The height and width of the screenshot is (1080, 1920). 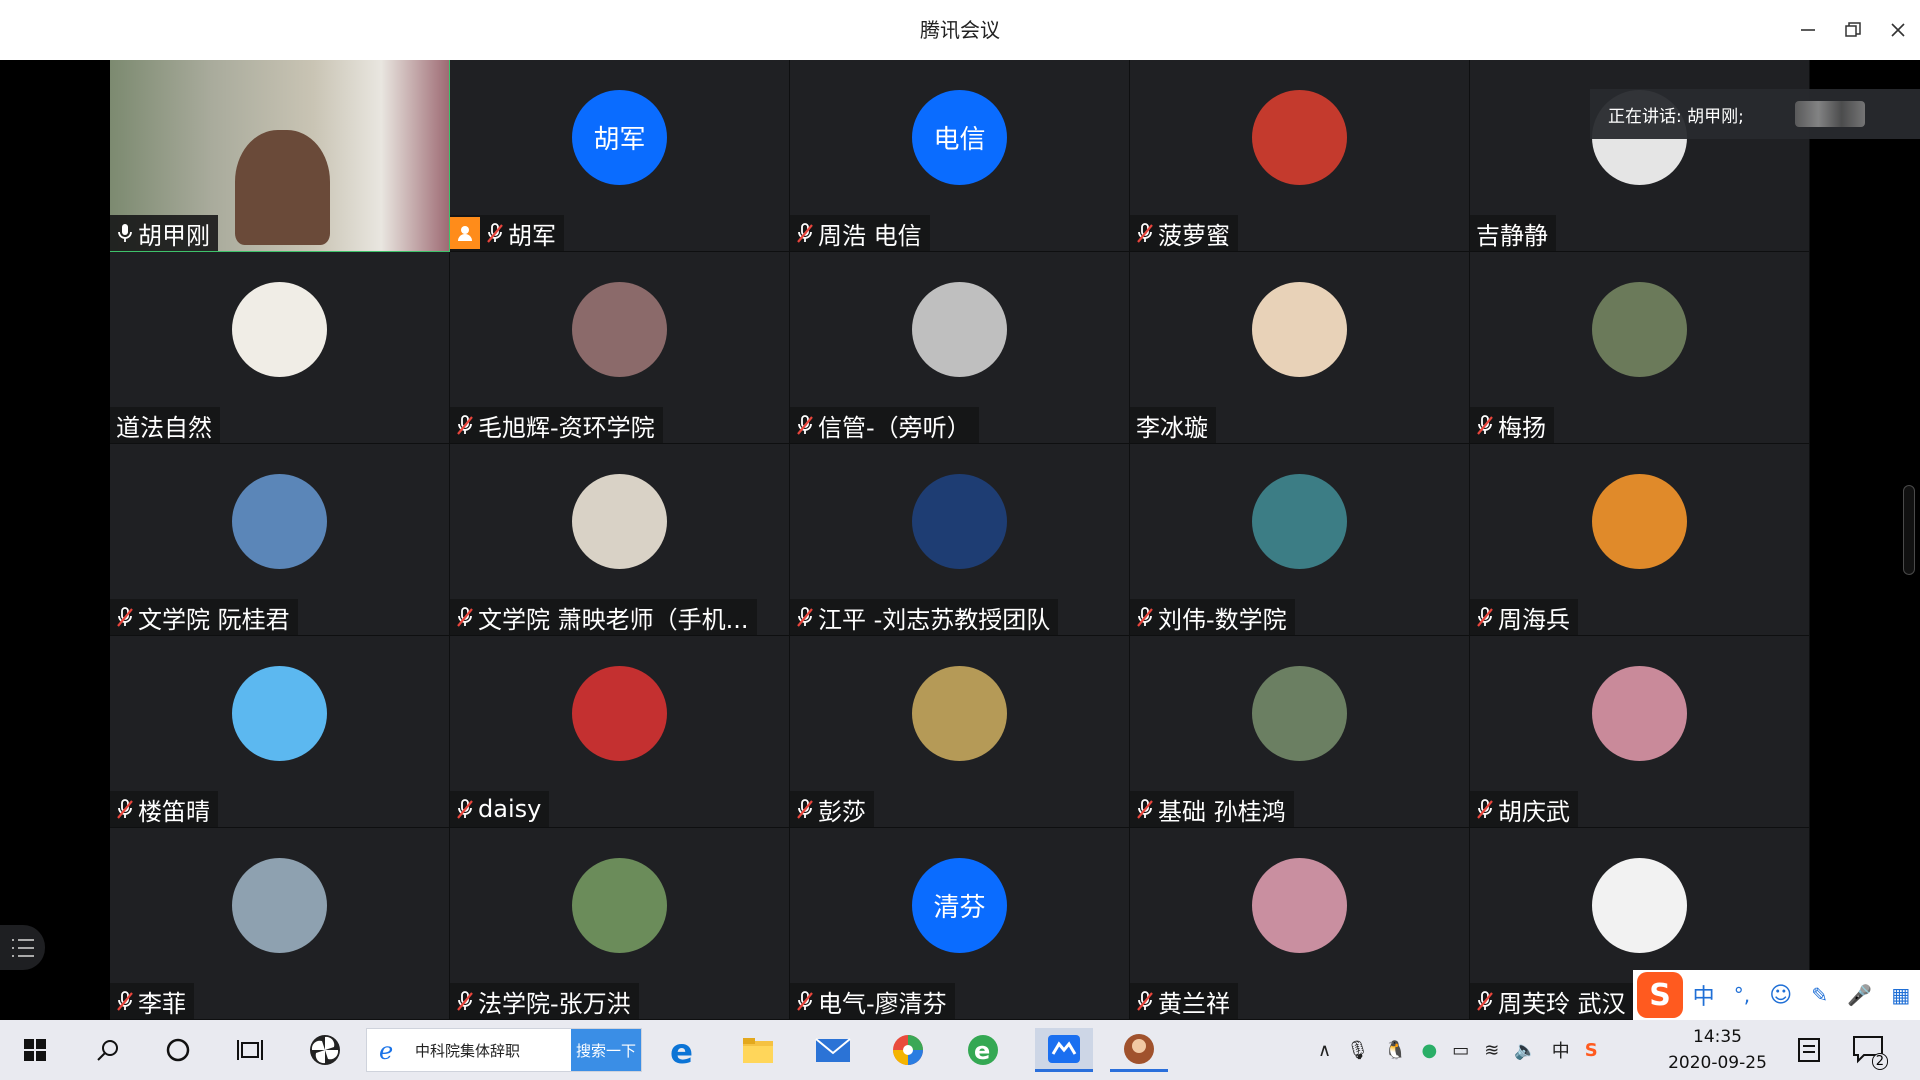 What do you see at coordinates (544, 1001) in the screenshot?
I see `name-bar: 法学院-张万洪` at bounding box center [544, 1001].